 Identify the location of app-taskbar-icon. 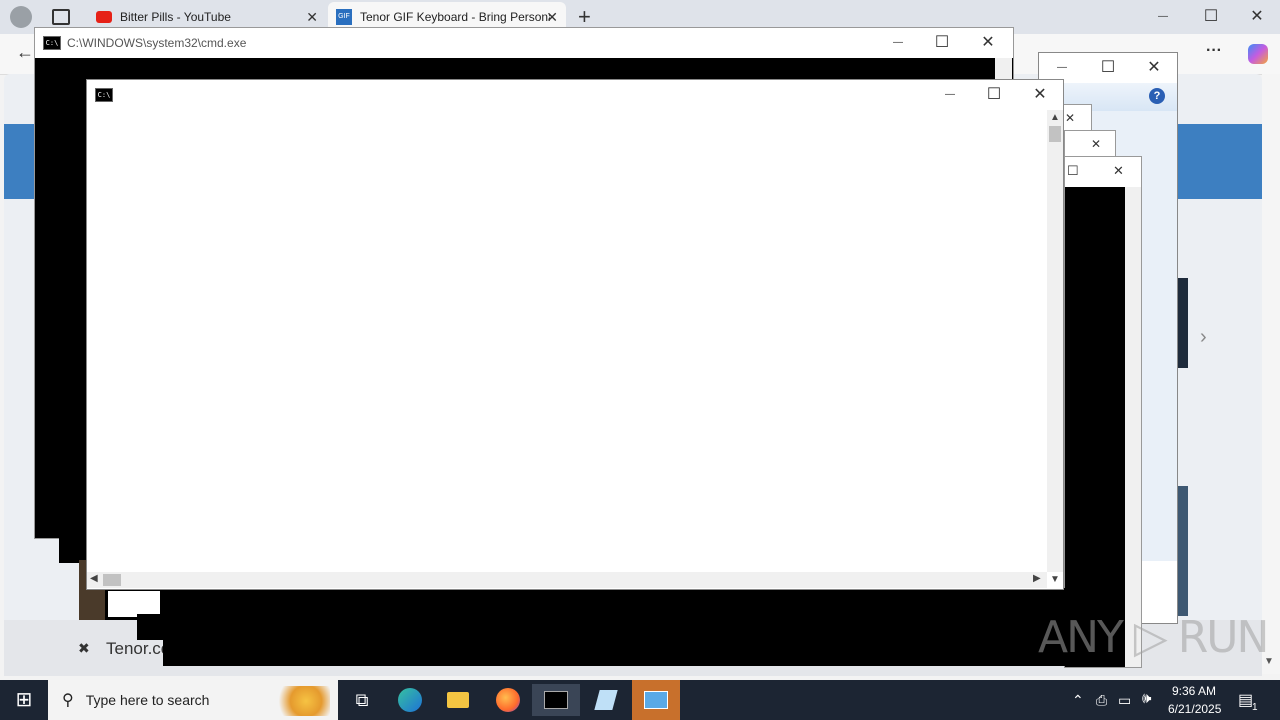
(656, 700).